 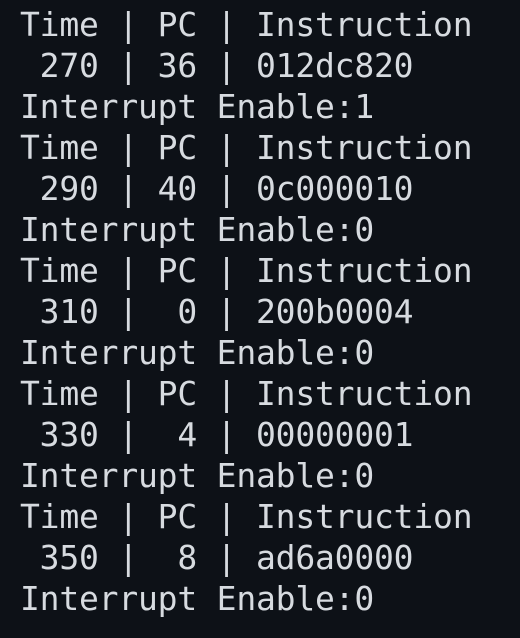 I want to click on output-line-instruction-row: 330 | 4 | 00000001, so click(x=217, y=434).